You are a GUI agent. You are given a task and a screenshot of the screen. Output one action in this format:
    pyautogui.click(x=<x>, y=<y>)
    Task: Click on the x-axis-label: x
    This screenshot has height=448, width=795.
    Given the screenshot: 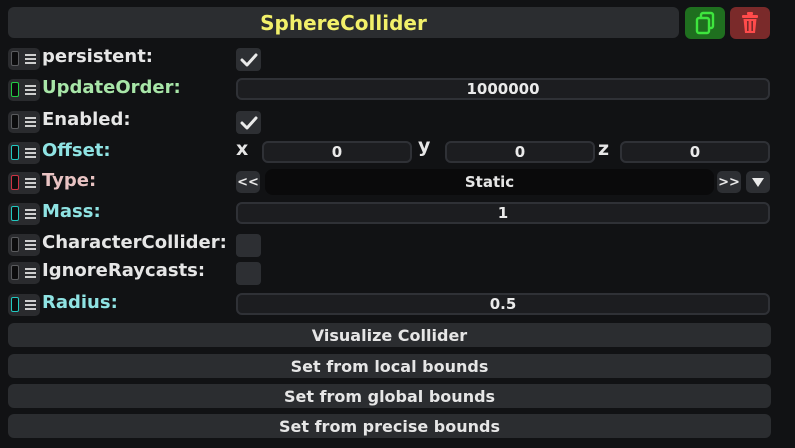 What is the action you would take?
    pyautogui.click(x=242, y=149)
    